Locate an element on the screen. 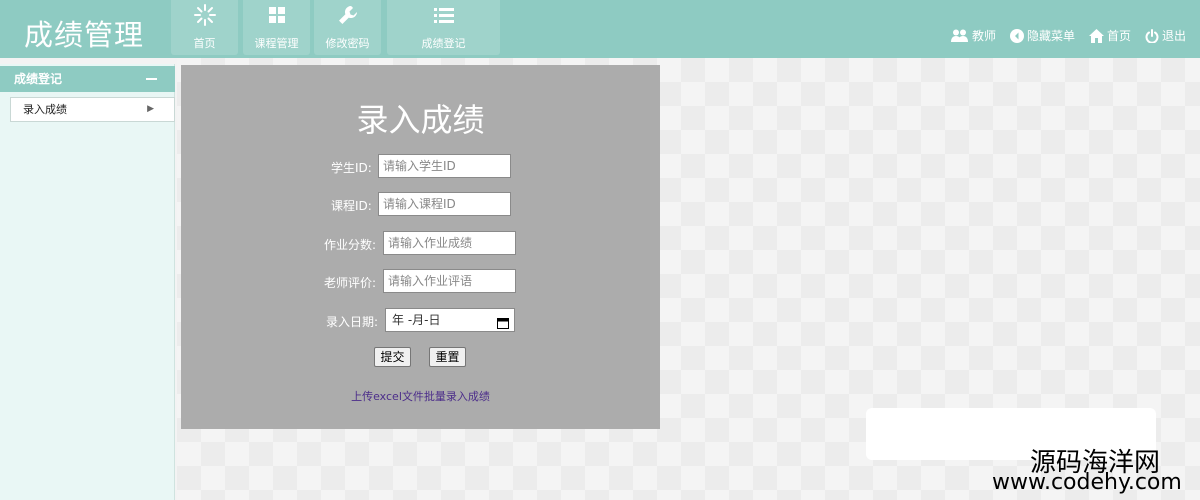  grid-icon is located at coordinates (276, 15).